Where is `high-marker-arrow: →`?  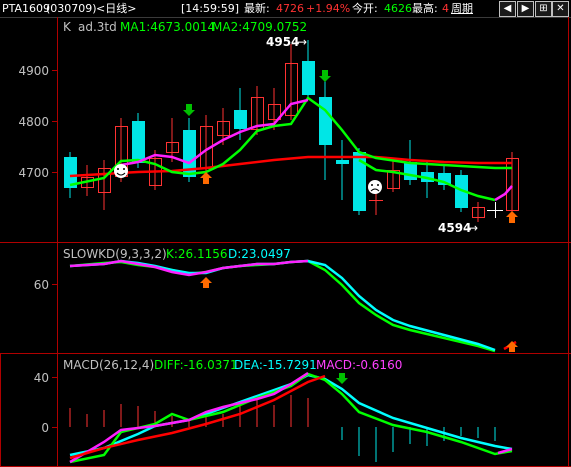 high-marker-arrow: → is located at coordinates (302, 42).